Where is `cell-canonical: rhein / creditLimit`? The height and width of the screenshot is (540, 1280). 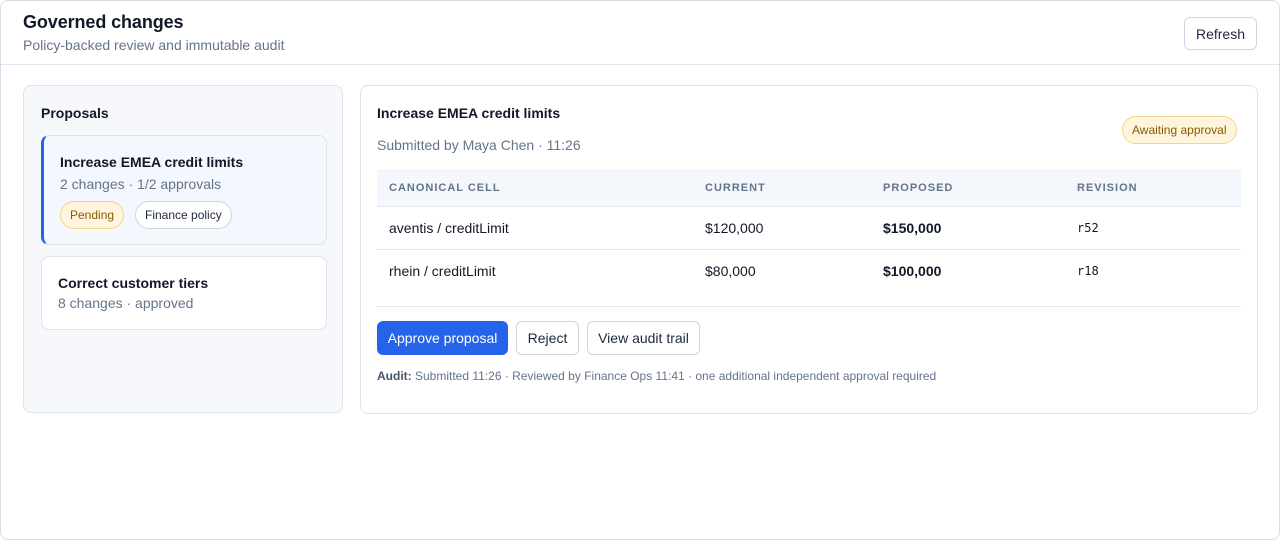 cell-canonical: rhein / creditLimit is located at coordinates (442, 271).